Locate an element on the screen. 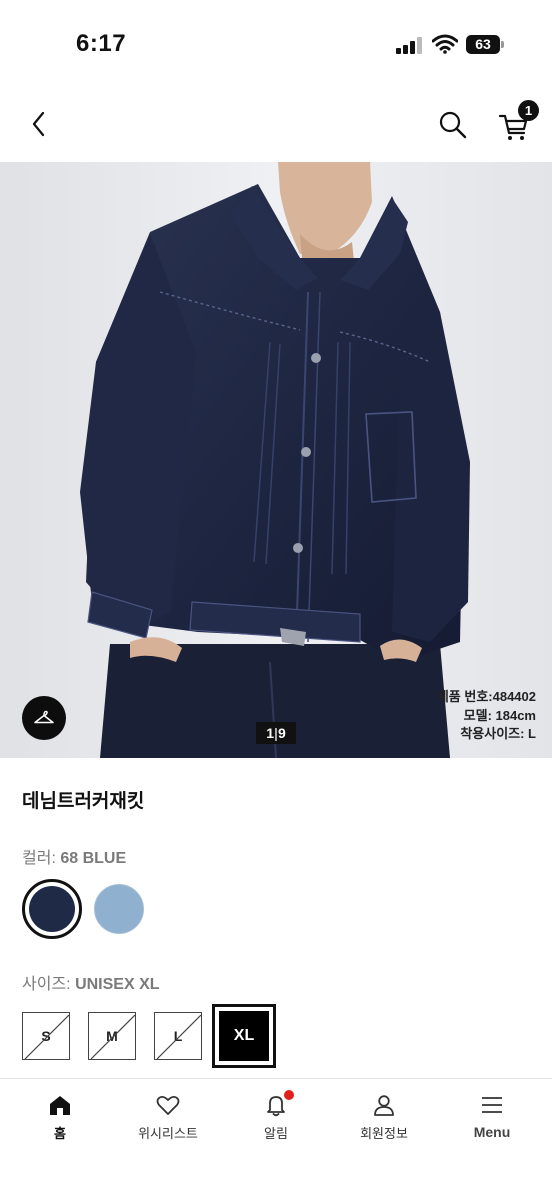 Image resolution: width=552 pixels, height=1200 pixels. size-option-m: M is located at coordinates (112, 1036).